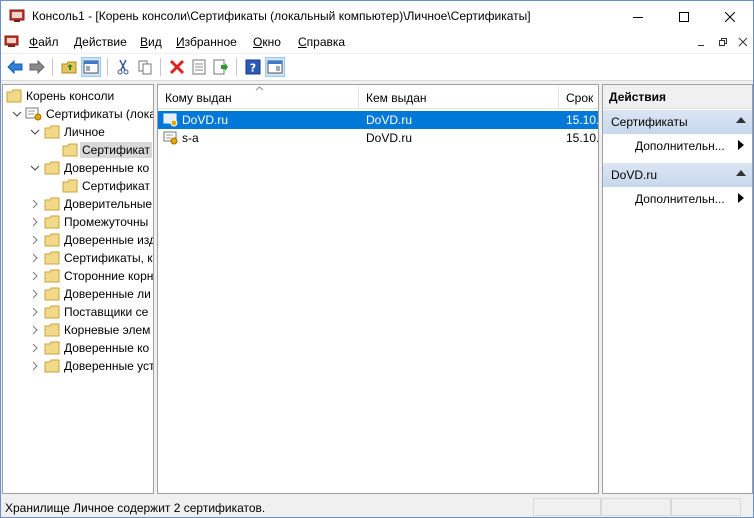 This screenshot has width=754, height=518. Describe the element at coordinates (459, 97) in the screenshot. I see `column-header-issued-by: Кем выдан` at that location.